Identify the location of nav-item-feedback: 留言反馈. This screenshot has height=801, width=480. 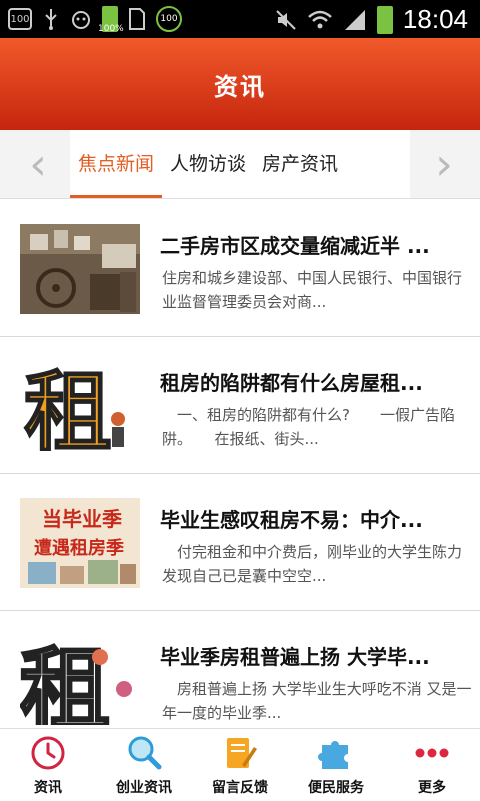
(240, 765).